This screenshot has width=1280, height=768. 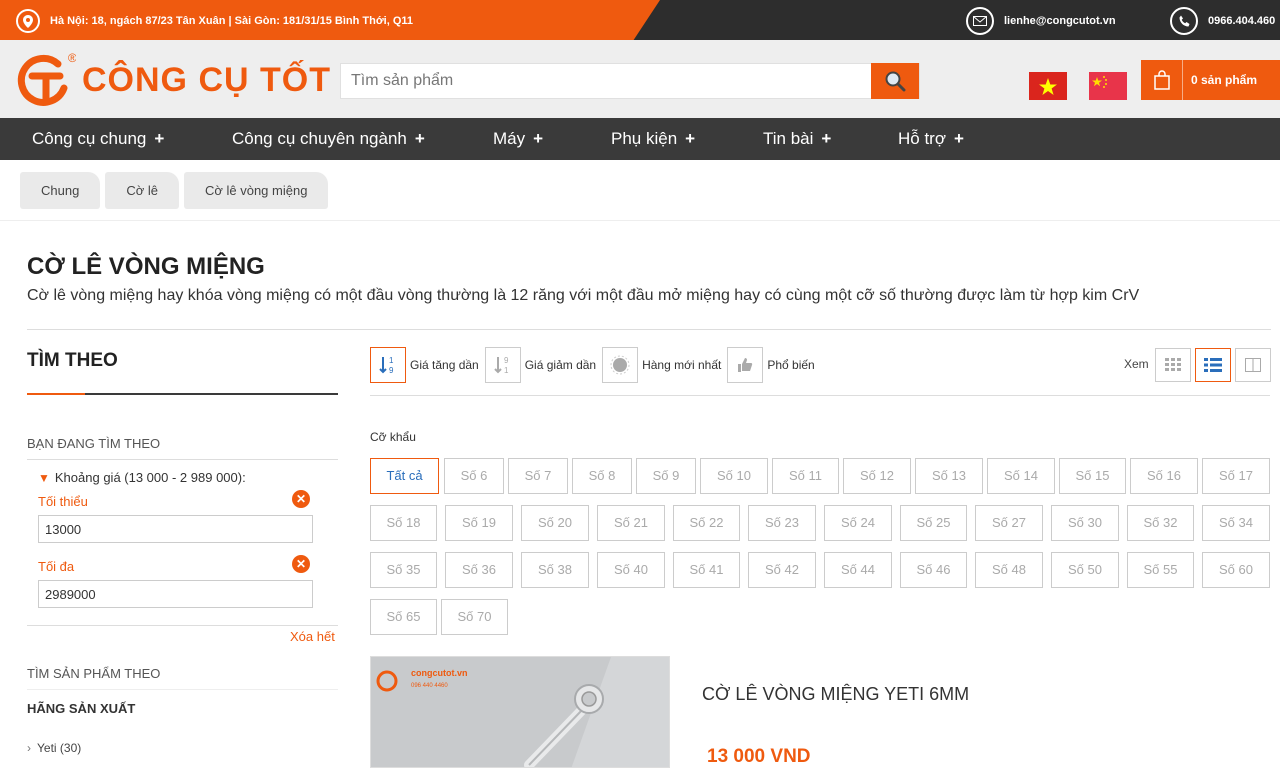 I want to click on search-input, so click(x=606, y=81).